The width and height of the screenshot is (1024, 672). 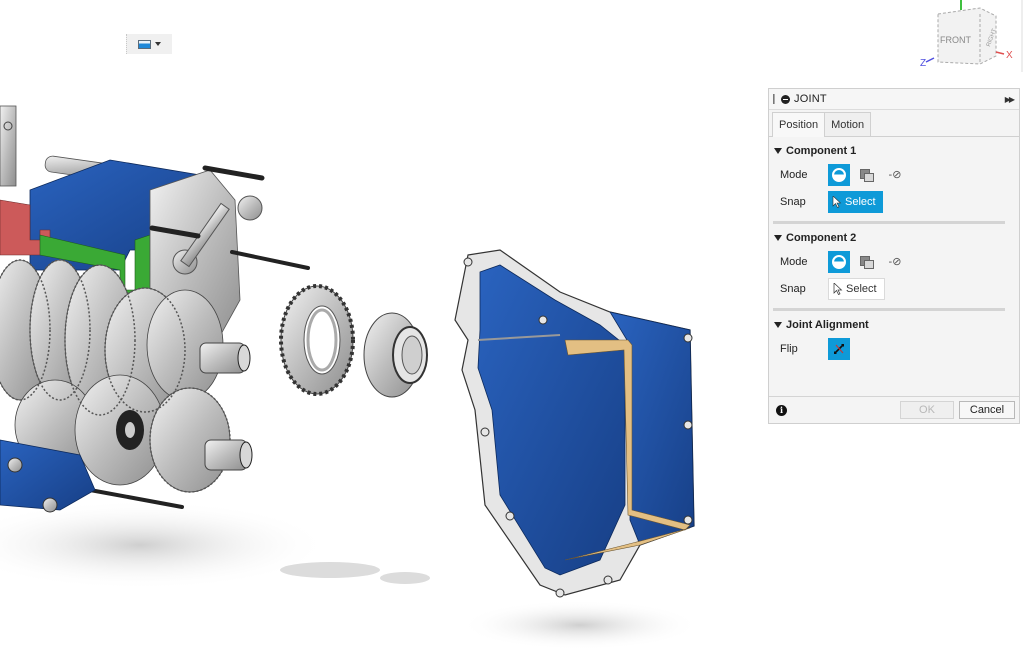 I want to click on viewcube: FRONT RIGHT Z X, so click(x=971, y=36).